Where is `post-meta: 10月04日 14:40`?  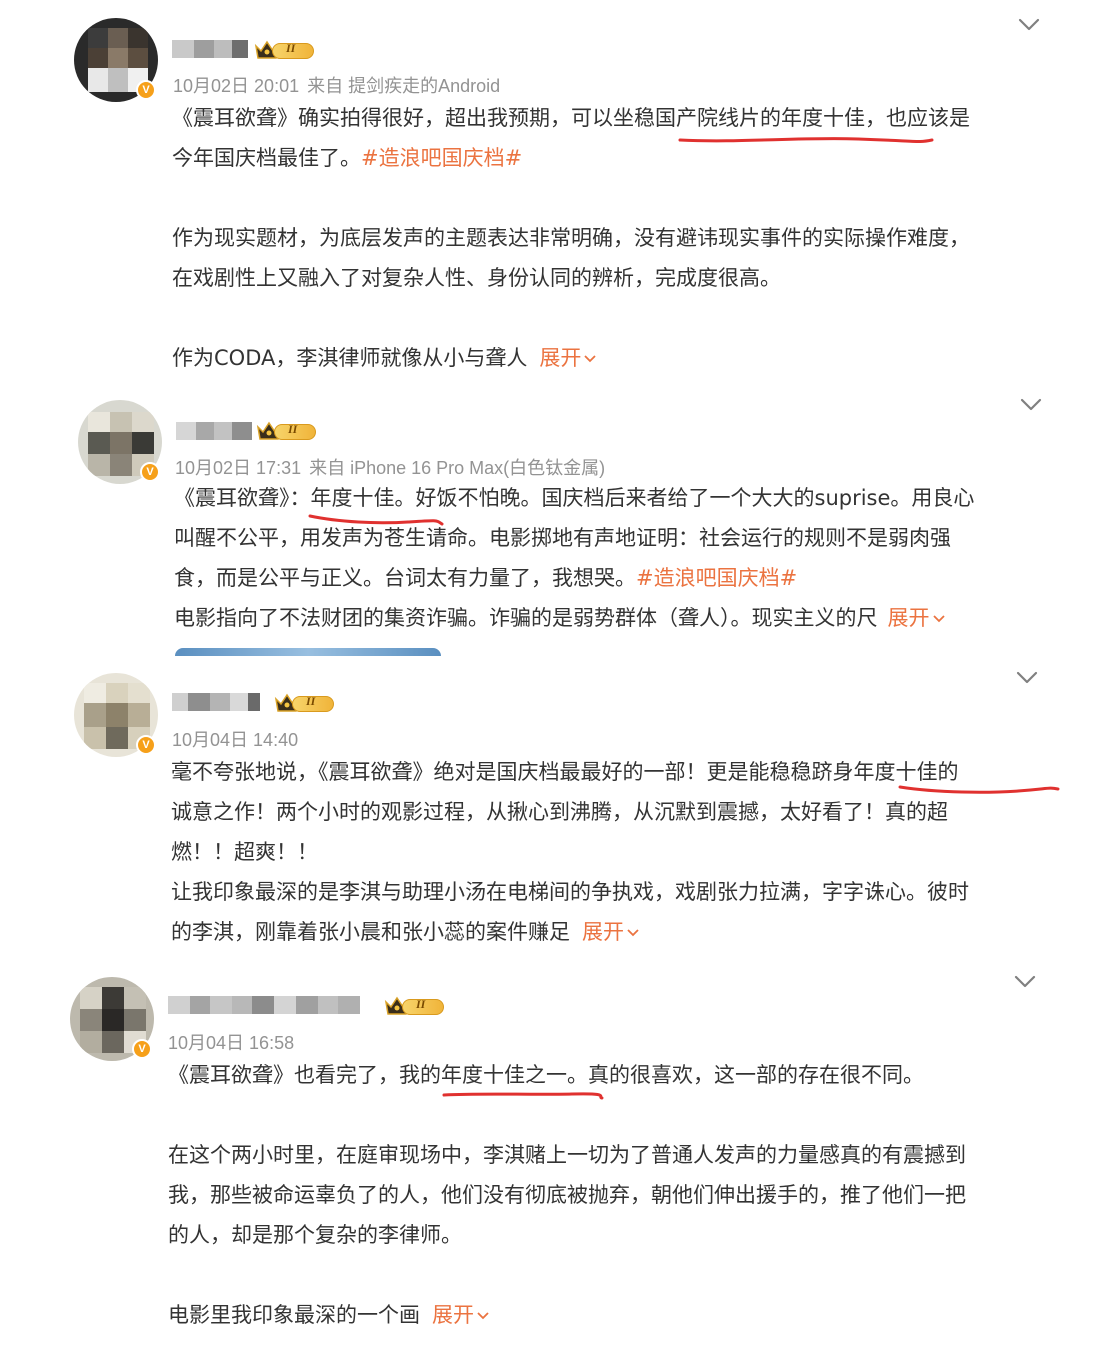 post-meta: 10月04日 14:40 is located at coordinates (235, 739).